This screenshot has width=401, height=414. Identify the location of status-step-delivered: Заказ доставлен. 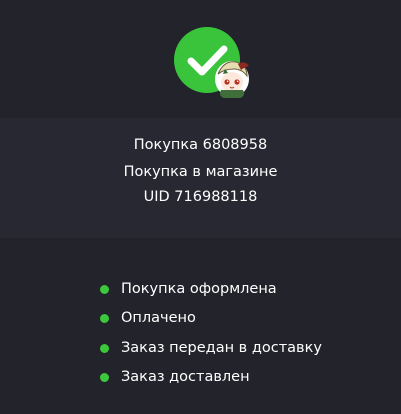
(175, 377).